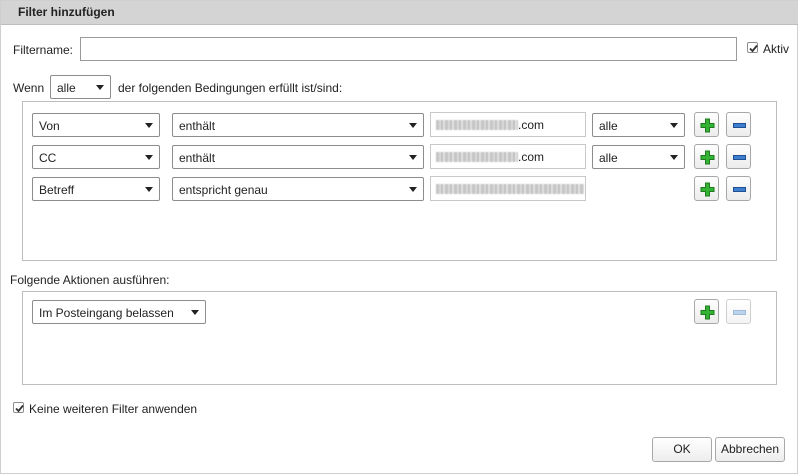 The height and width of the screenshot is (474, 798). I want to click on condition-field-select: Von, so click(96, 125).